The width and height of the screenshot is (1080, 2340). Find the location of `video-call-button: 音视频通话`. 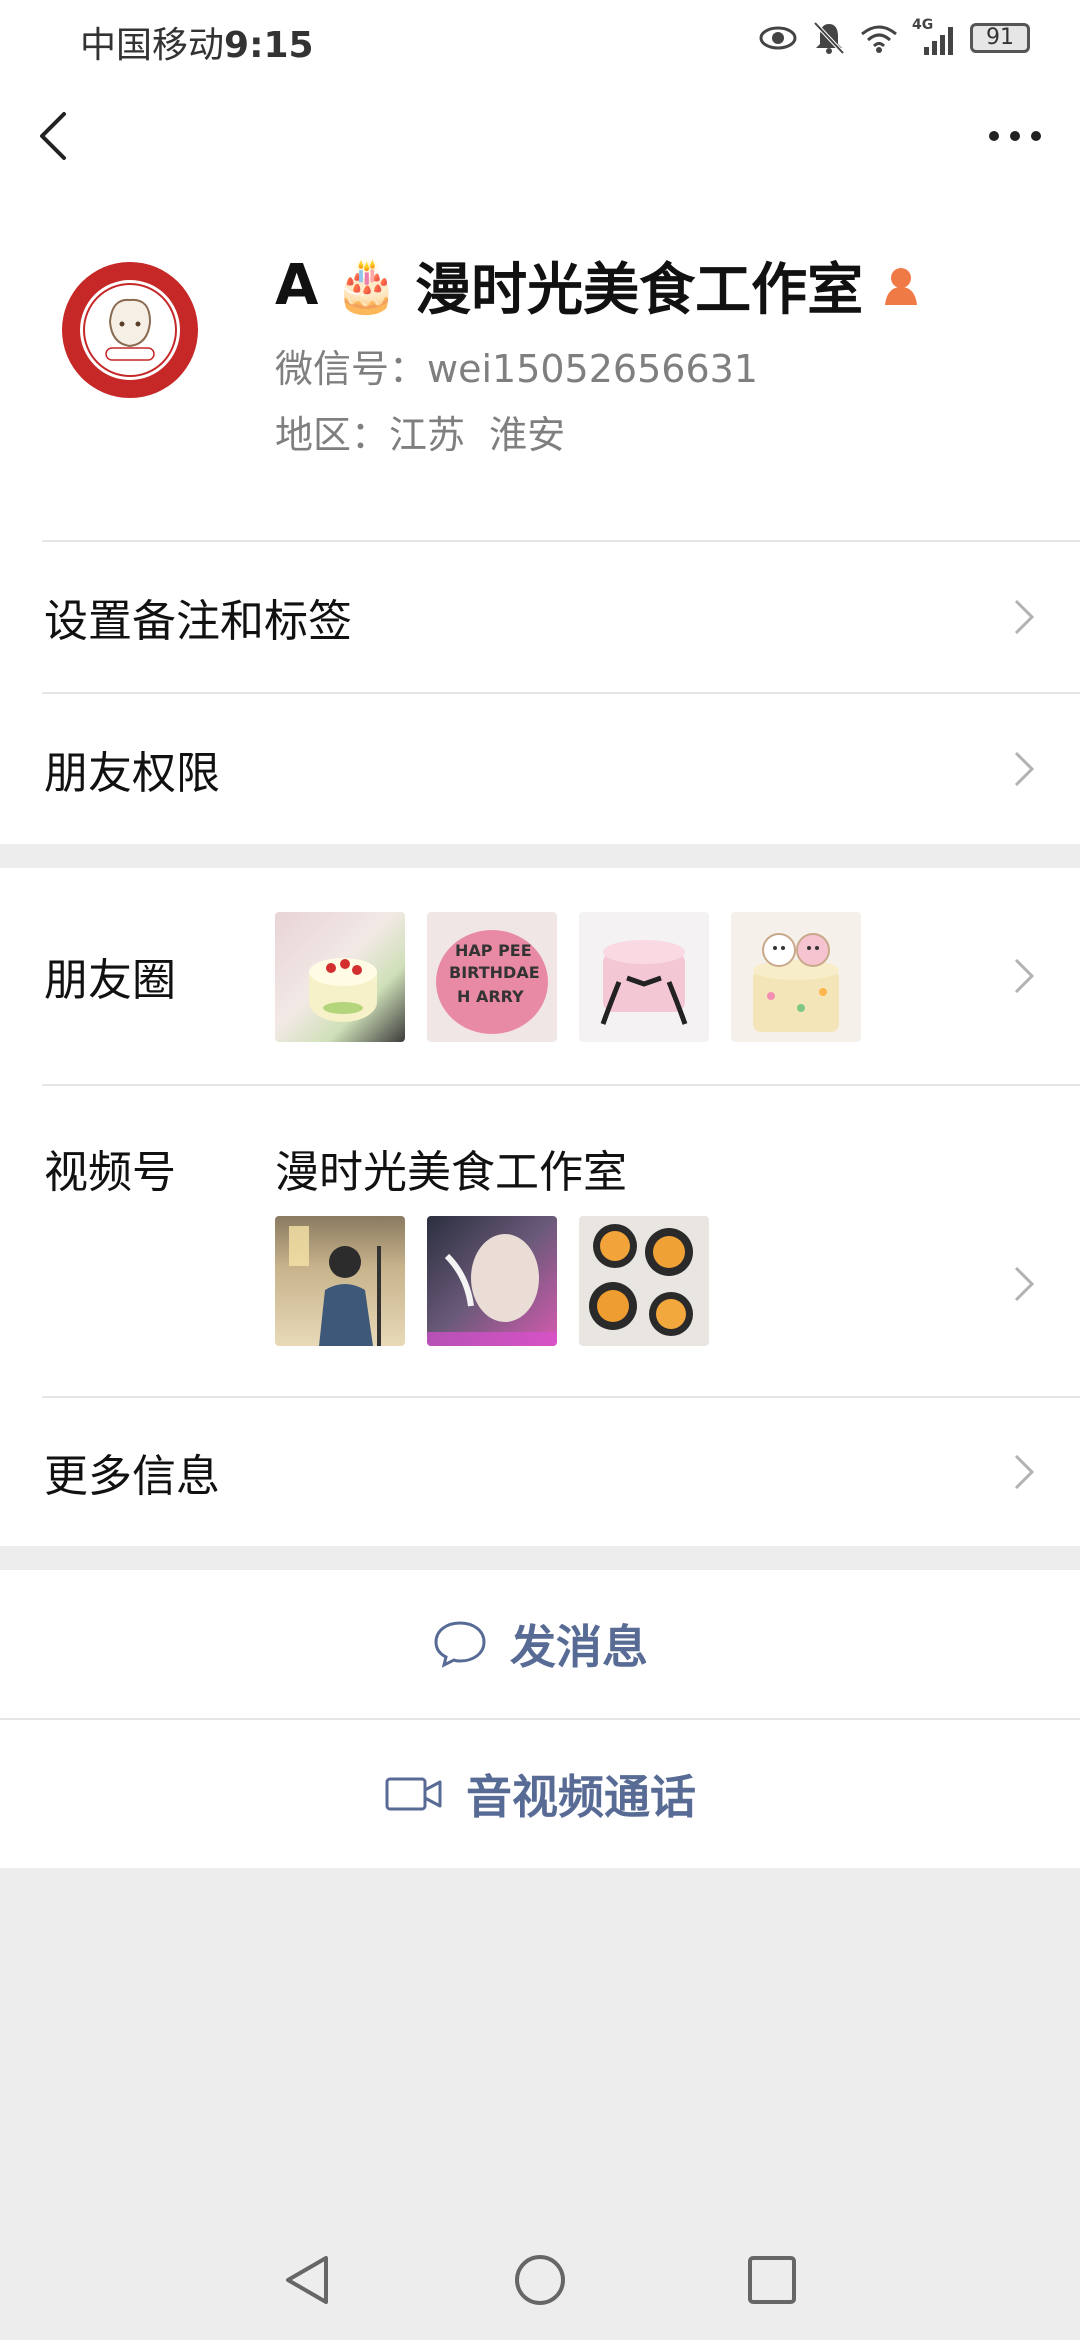

video-call-button: 音视频通话 is located at coordinates (540, 1794).